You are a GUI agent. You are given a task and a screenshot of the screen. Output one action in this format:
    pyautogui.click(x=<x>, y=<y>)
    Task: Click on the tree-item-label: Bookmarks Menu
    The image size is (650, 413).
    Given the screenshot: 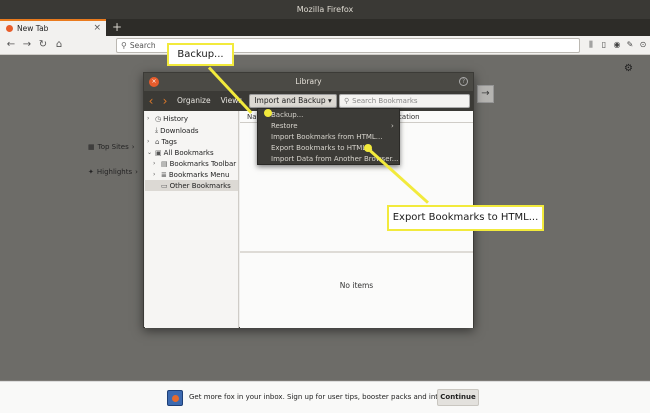 What is the action you would take?
    pyautogui.click(x=199, y=174)
    